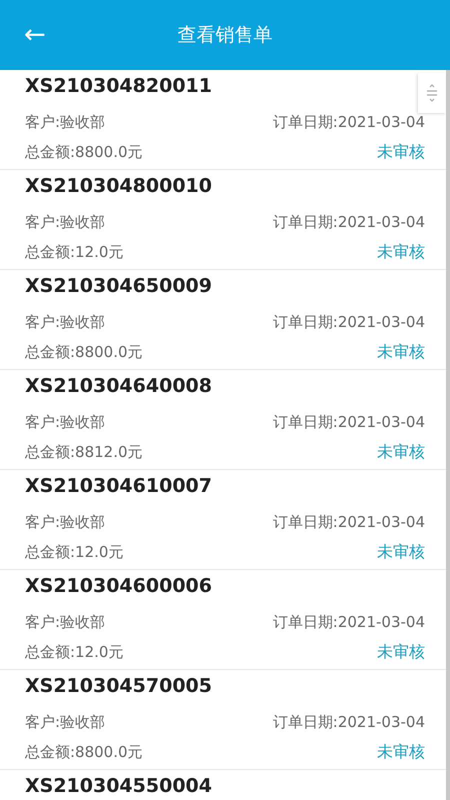 The height and width of the screenshot is (800, 450). Describe the element at coordinates (119, 486) in the screenshot. I see `order-number: XS210304610007` at that location.